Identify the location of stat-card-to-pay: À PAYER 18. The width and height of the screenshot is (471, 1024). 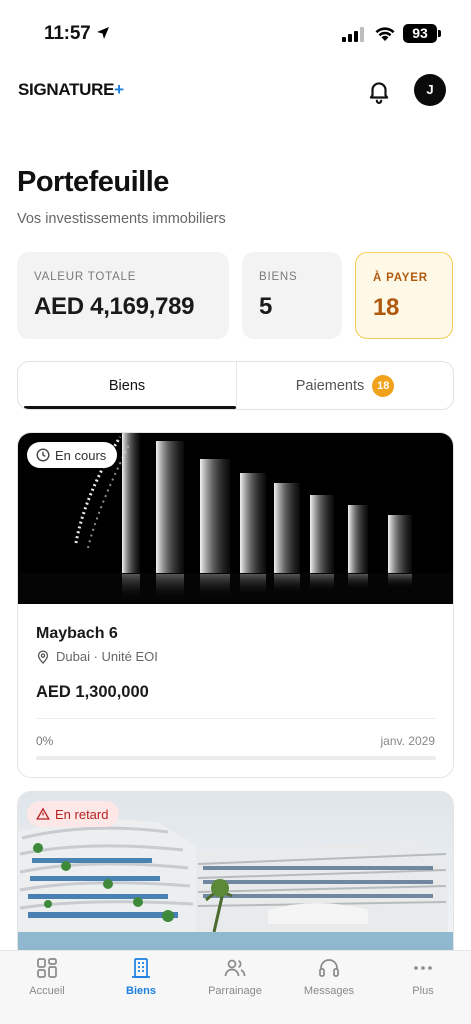
(404, 295).